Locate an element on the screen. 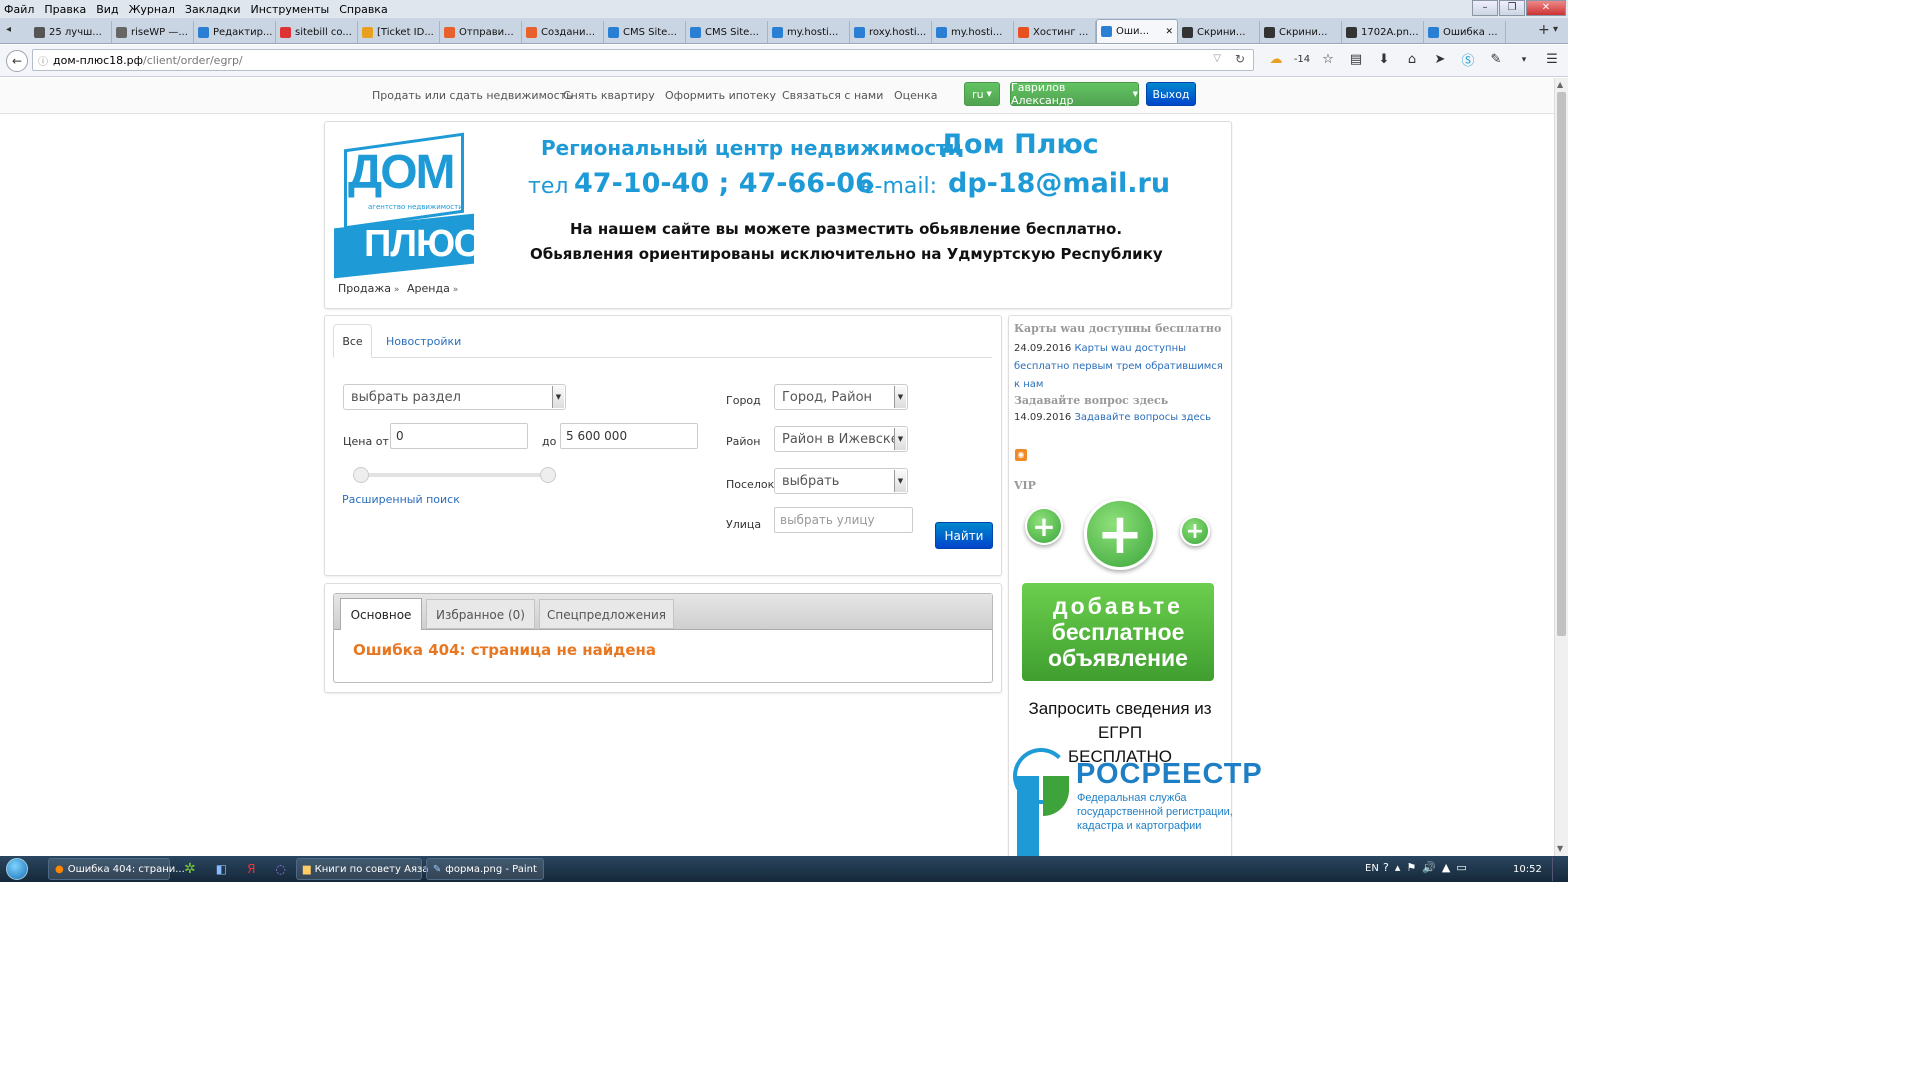  news-title-1: Карты wau доступны бесплатно is located at coordinates (1117, 328).